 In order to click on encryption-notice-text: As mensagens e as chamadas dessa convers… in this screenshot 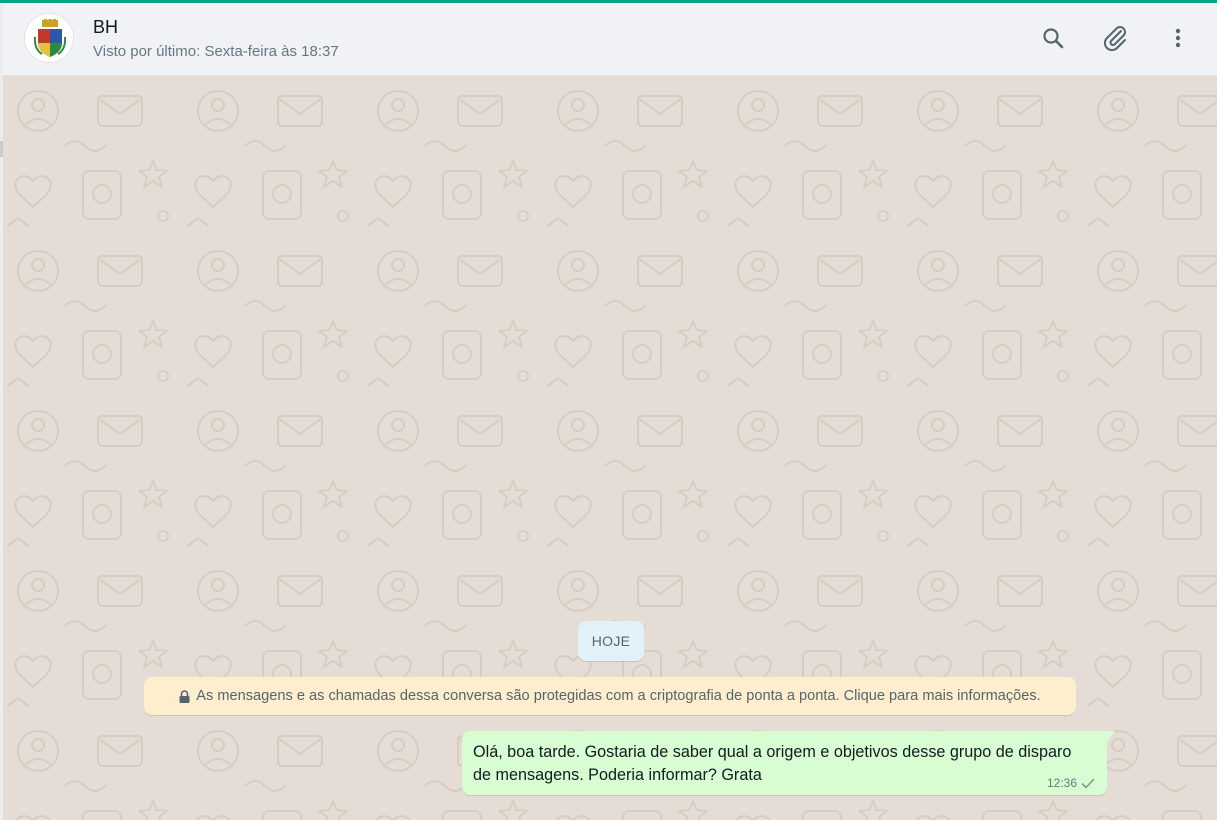, I will do `click(618, 696)`.